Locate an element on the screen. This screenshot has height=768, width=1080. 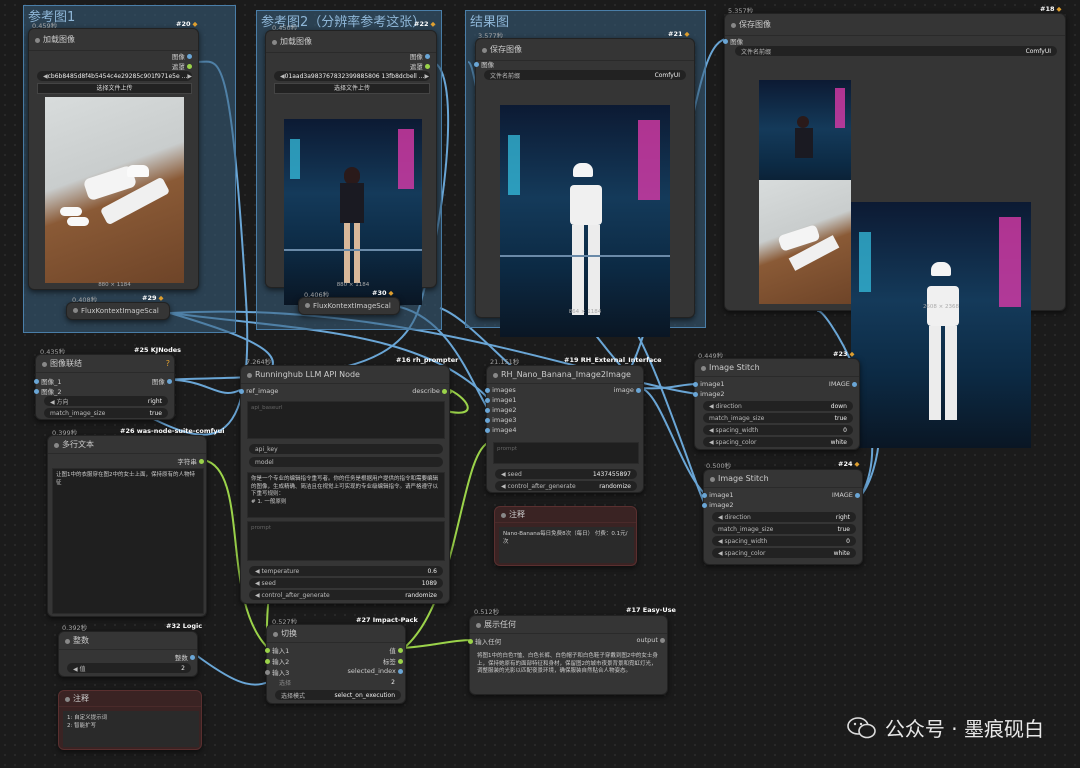
input-ref-image: ref_image is located at coordinates (258, 391).